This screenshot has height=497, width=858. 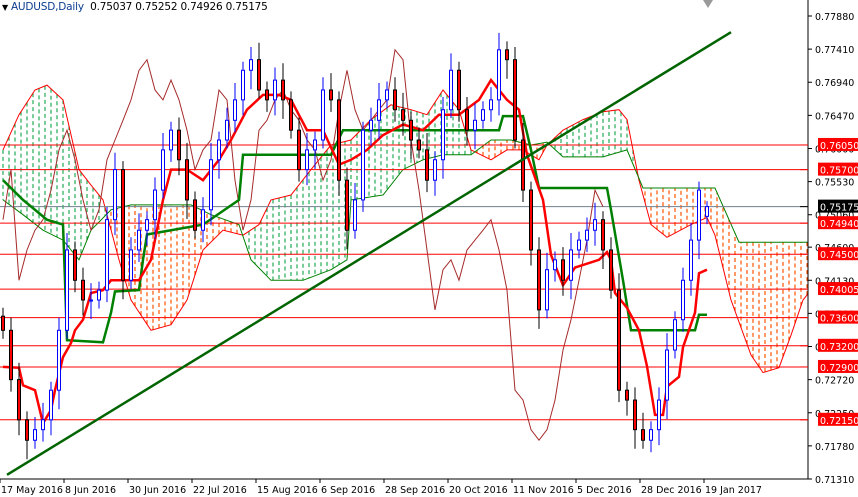 What do you see at coordinates (543, 490) in the screenshot?
I see `time-tick-label: 11 Nov 2016` at bounding box center [543, 490].